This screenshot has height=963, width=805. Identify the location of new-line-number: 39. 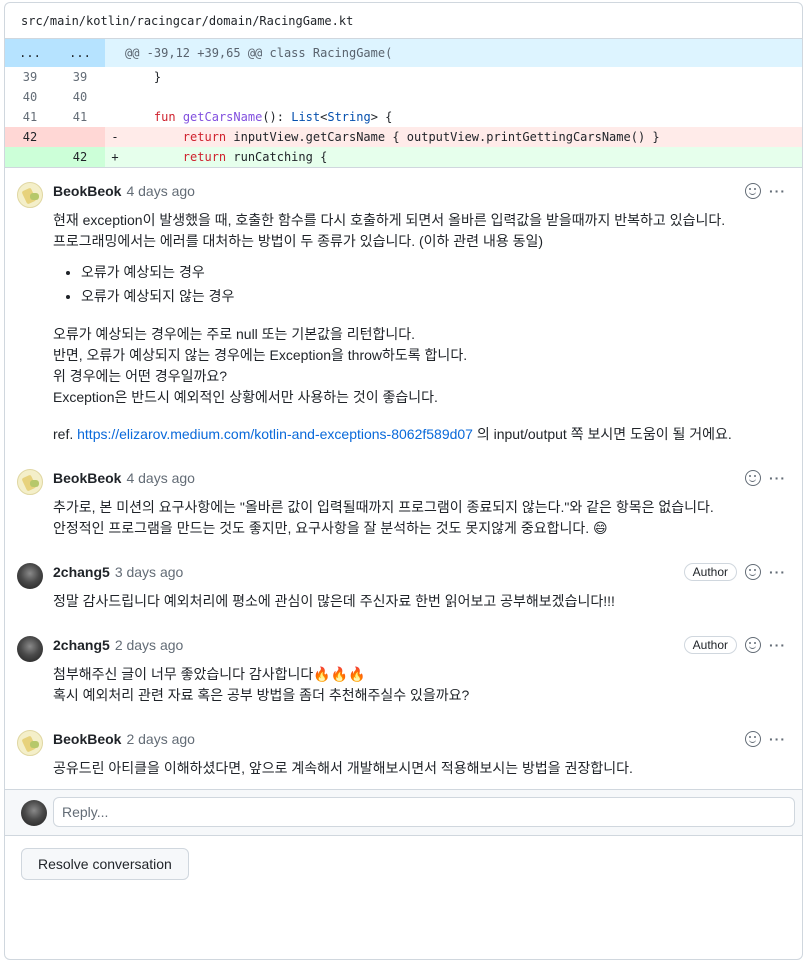
(80, 77).